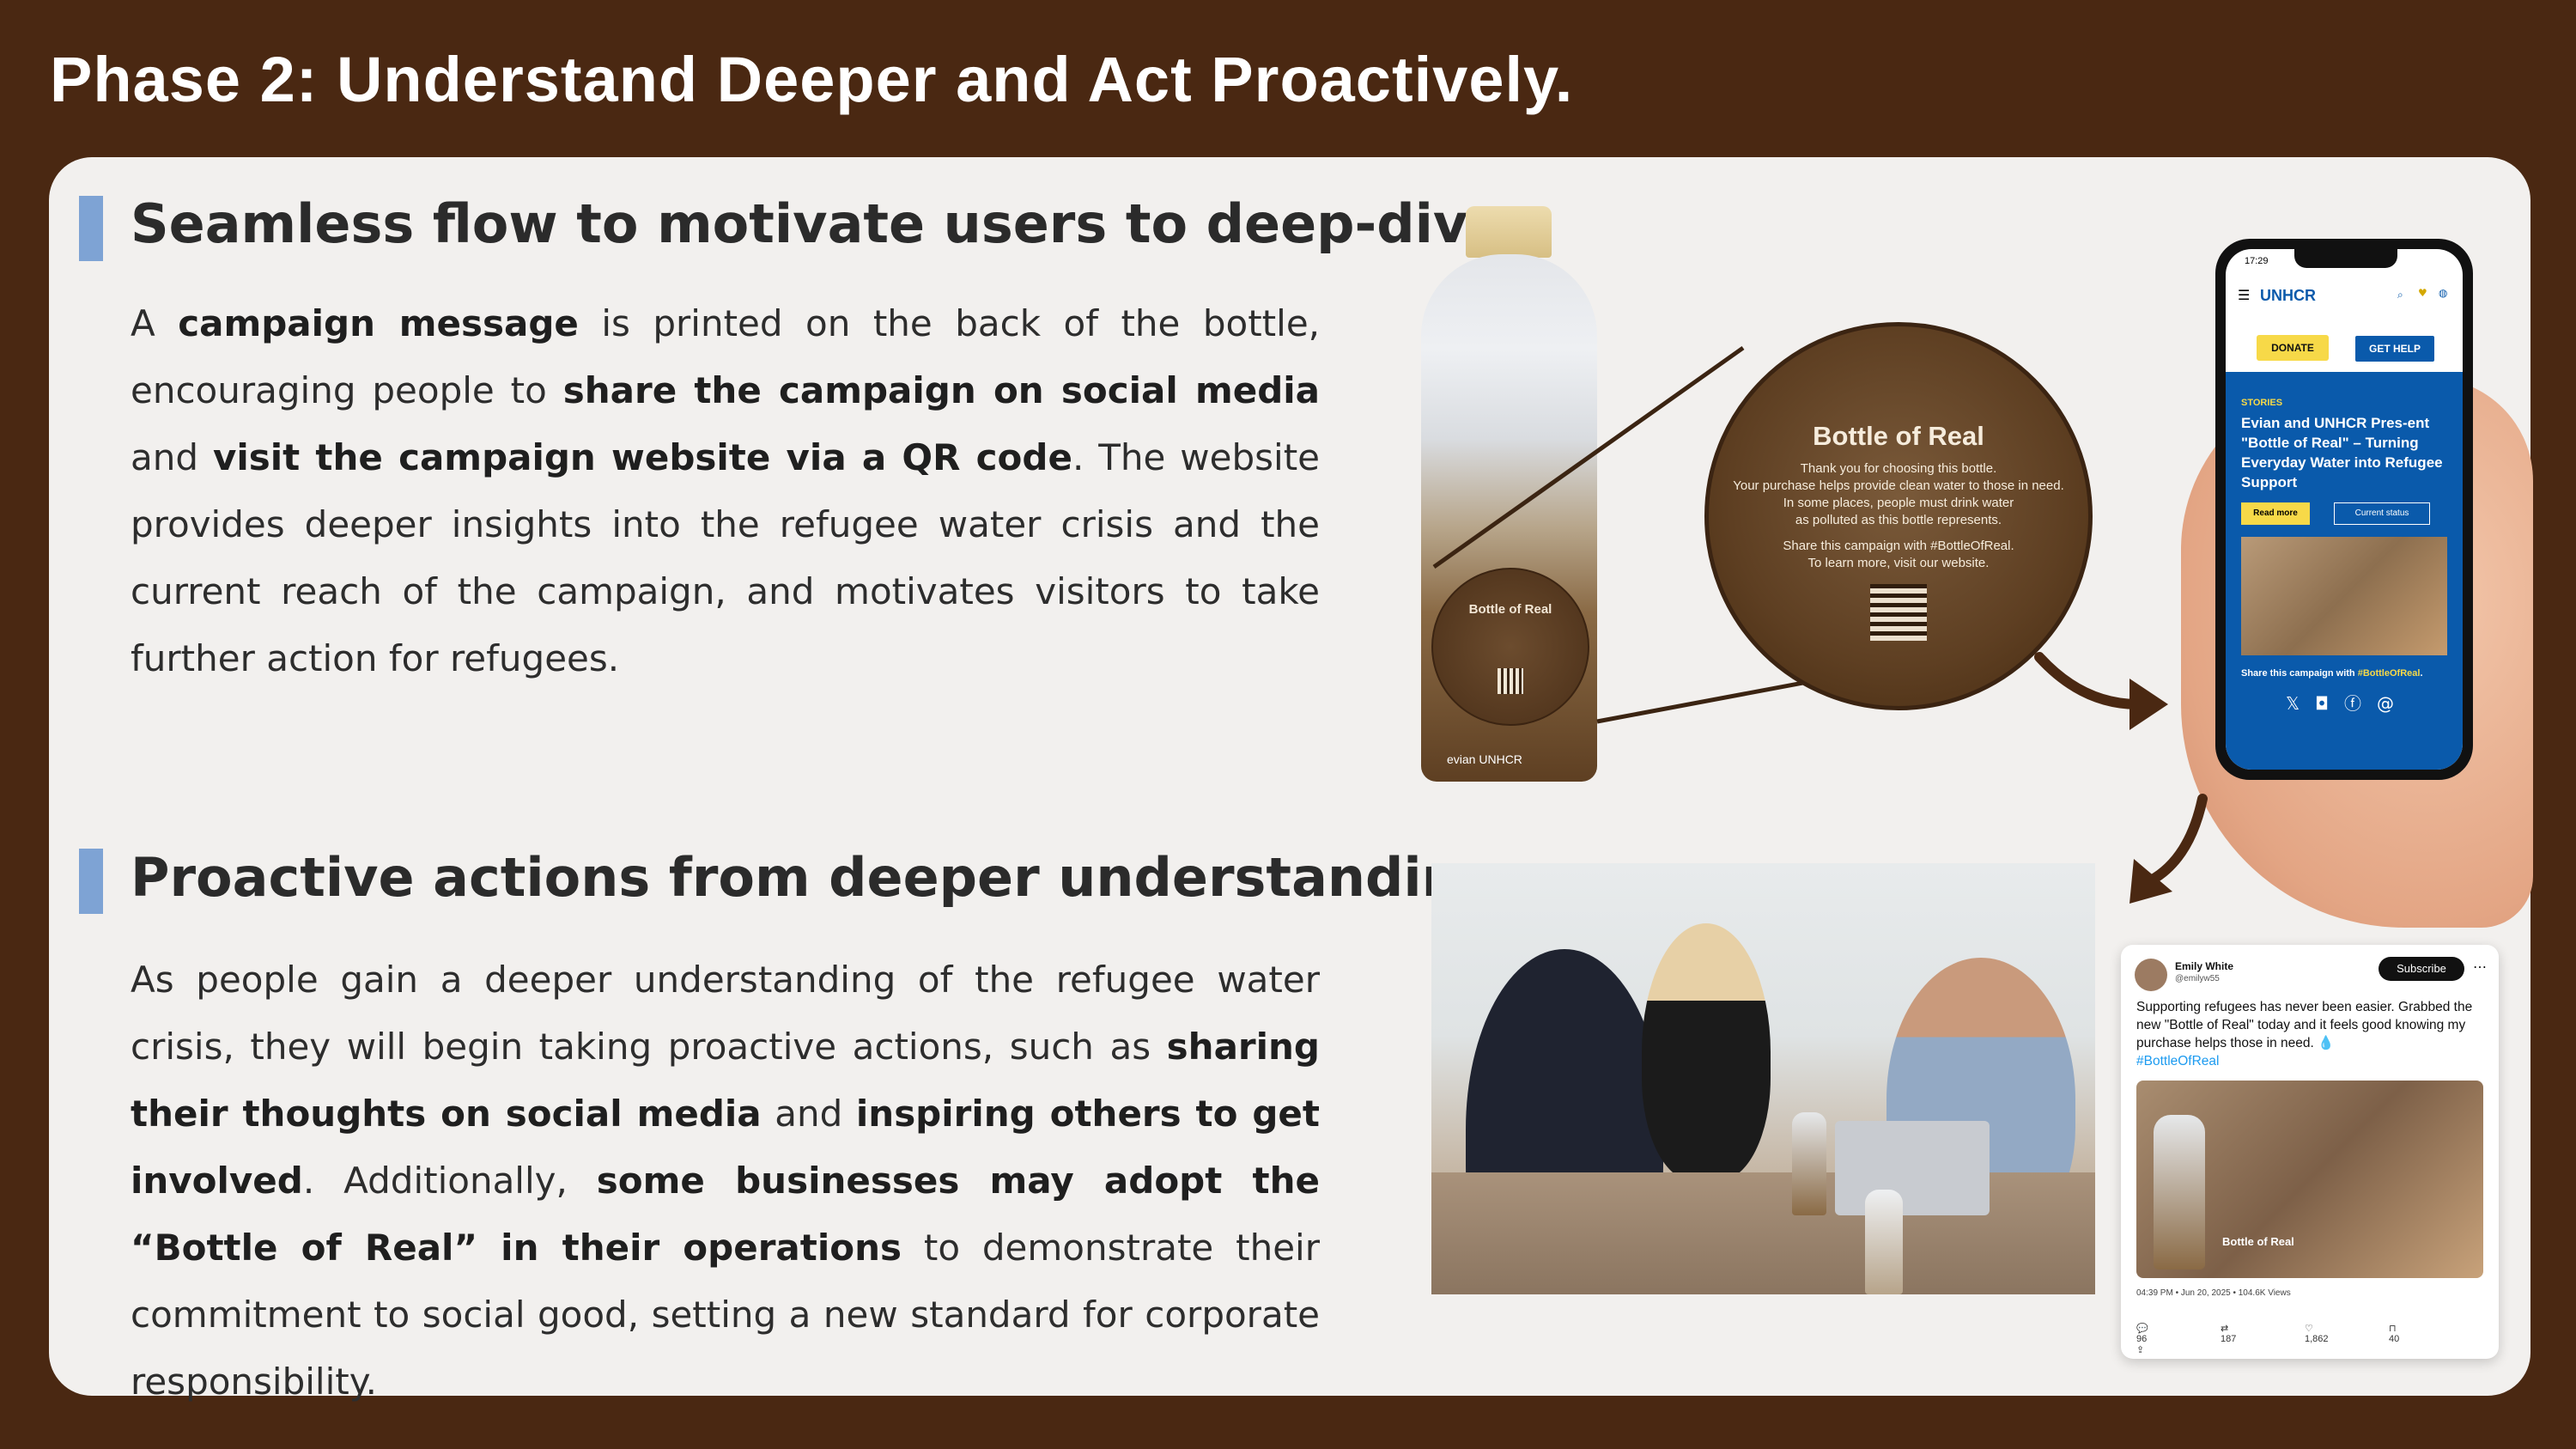 The width and height of the screenshot is (2576, 1449). I want to click on donate-button: DONATE, so click(2293, 348).